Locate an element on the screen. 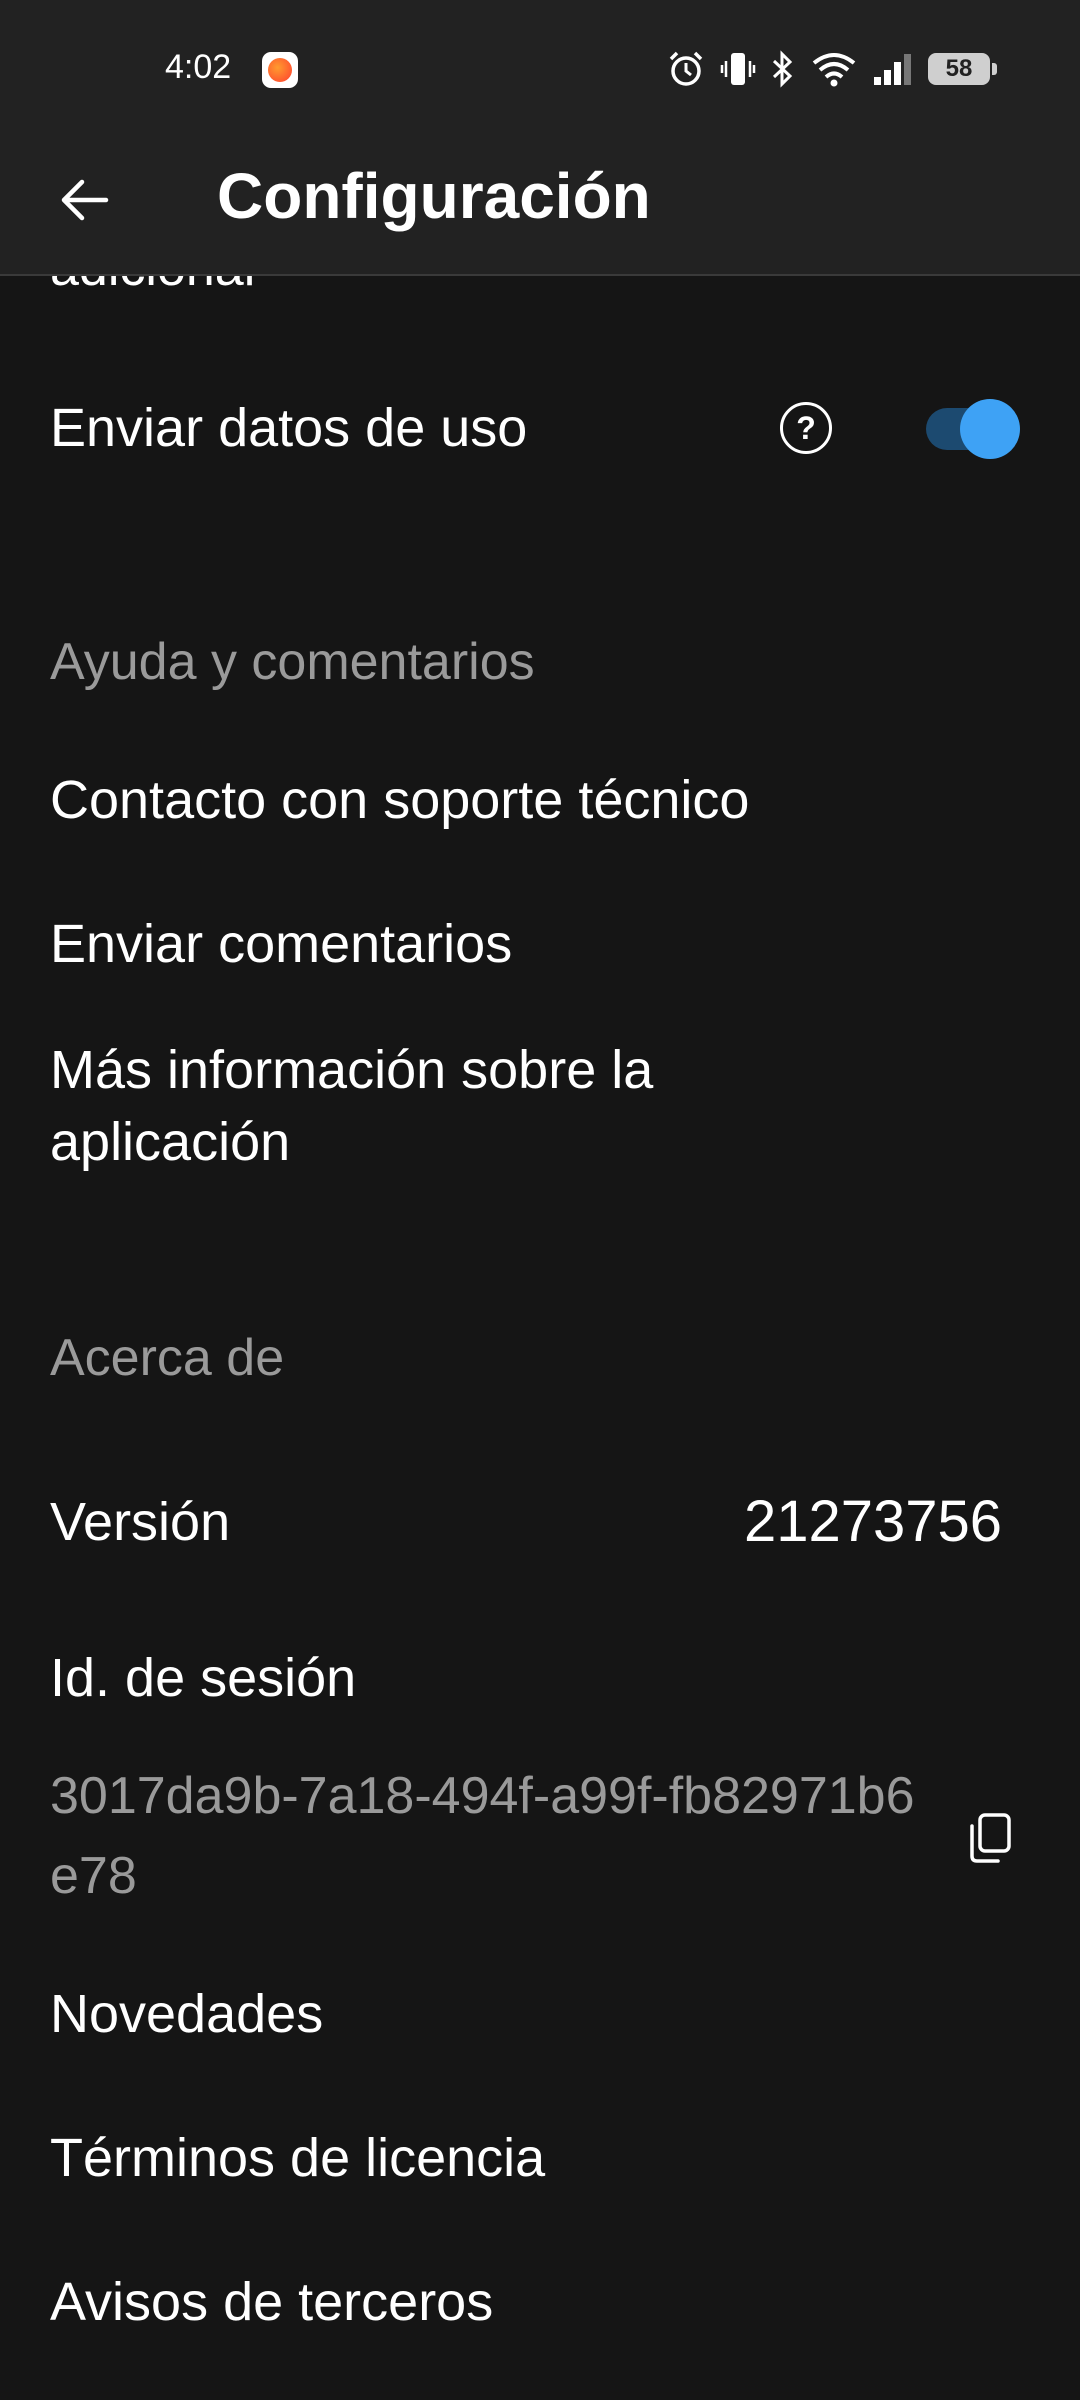  app-notification-icon is located at coordinates (280, 70).